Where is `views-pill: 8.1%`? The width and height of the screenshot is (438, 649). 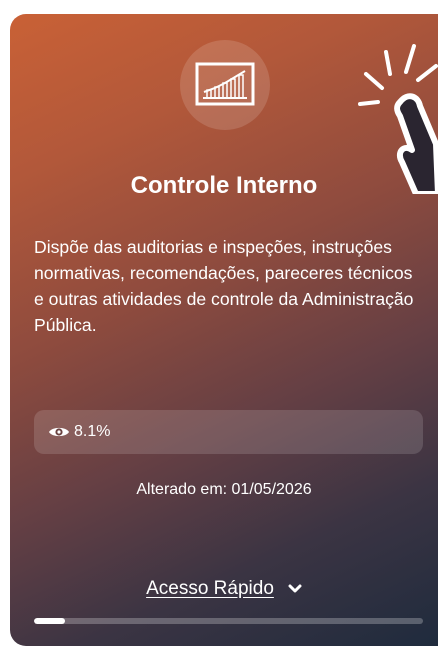
views-pill: 8.1% is located at coordinates (228, 432).